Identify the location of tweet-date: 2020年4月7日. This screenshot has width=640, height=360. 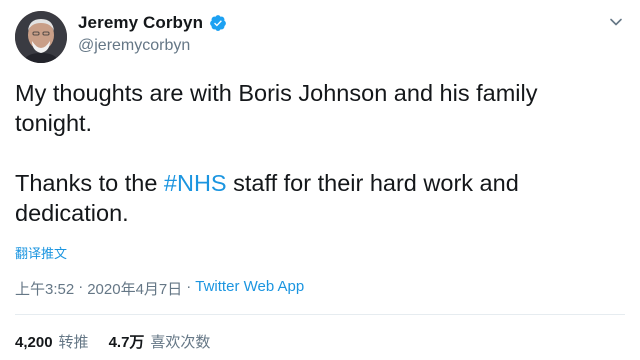
(134, 288).